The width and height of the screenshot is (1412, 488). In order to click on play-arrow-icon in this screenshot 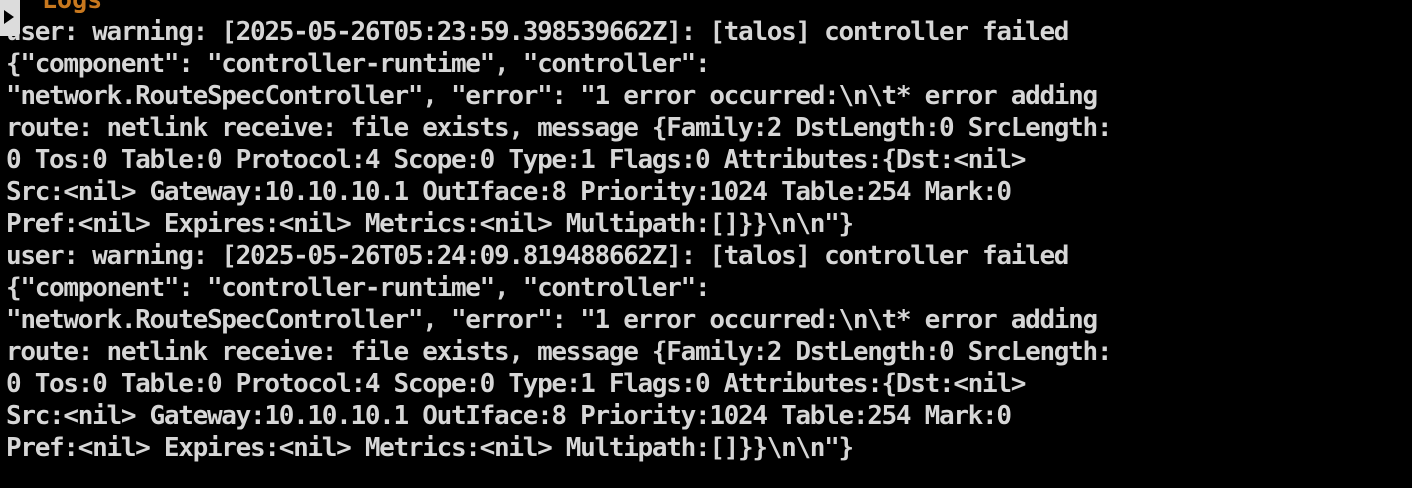, I will do `click(9, 17)`.